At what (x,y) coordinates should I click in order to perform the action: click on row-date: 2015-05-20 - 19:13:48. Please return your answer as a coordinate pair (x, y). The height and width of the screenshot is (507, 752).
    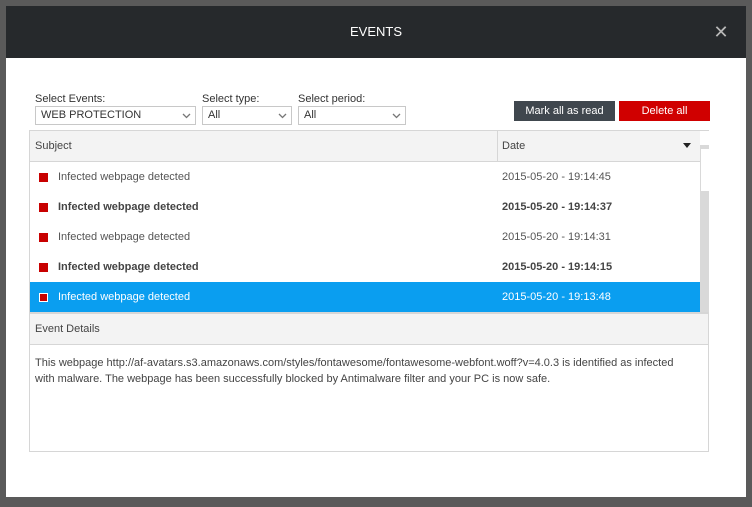
    Looking at the image, I should click on (556, 297).